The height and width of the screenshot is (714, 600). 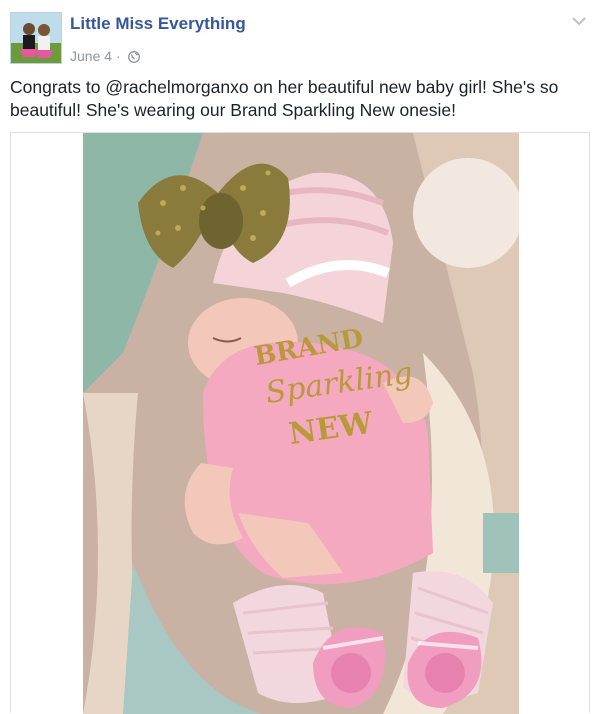 I want to click on post-meta: June 4 ·, so click(x=105, y=57).